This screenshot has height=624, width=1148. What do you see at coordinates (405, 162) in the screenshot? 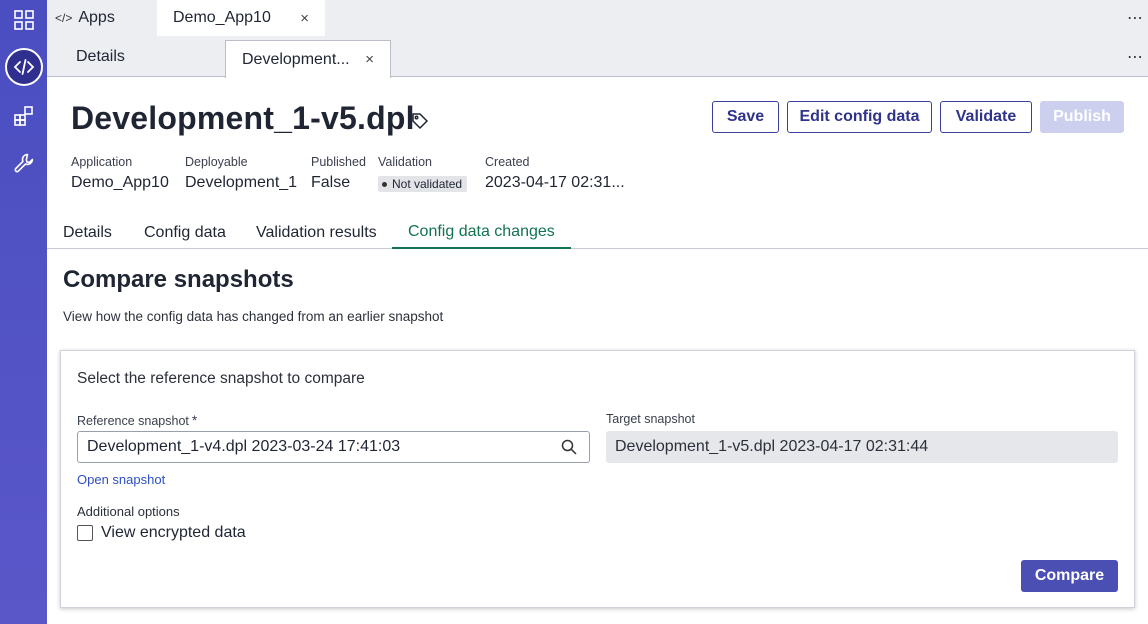
I see `meta-validation-label: Validation` at bounding box center [405, 162].